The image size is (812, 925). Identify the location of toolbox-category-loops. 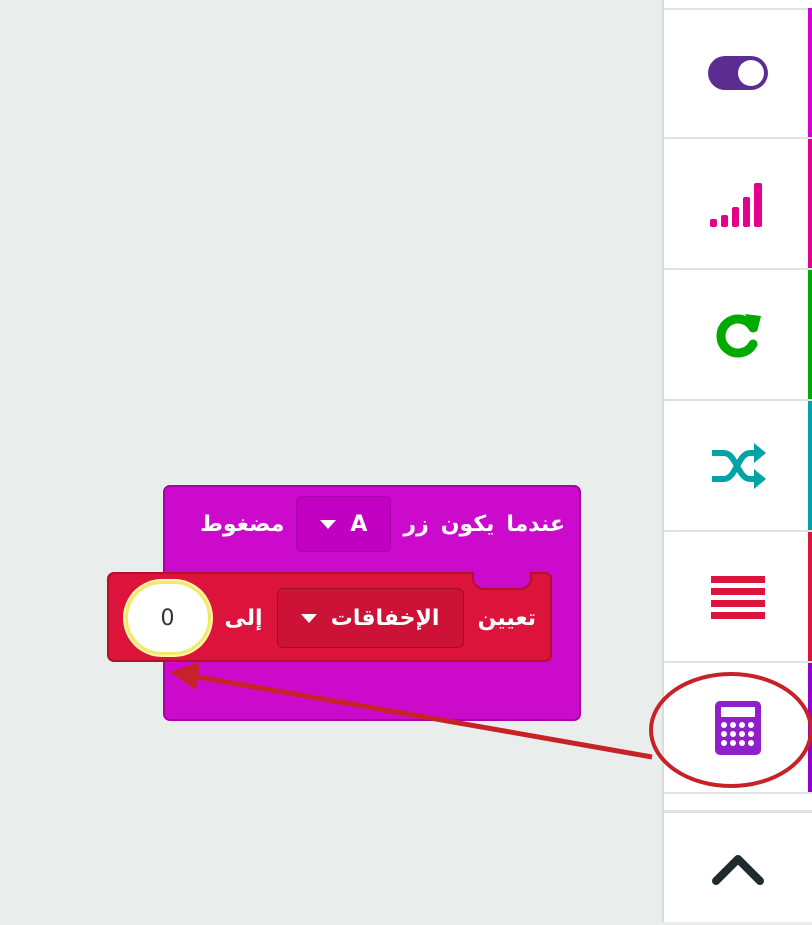
(738, 335).